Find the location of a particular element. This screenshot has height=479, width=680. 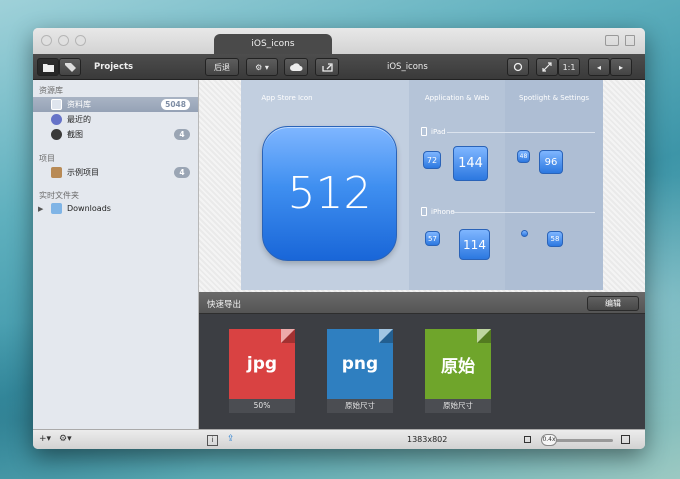

image-dimensions: 1383x802 is located at coordinates (427, 439).